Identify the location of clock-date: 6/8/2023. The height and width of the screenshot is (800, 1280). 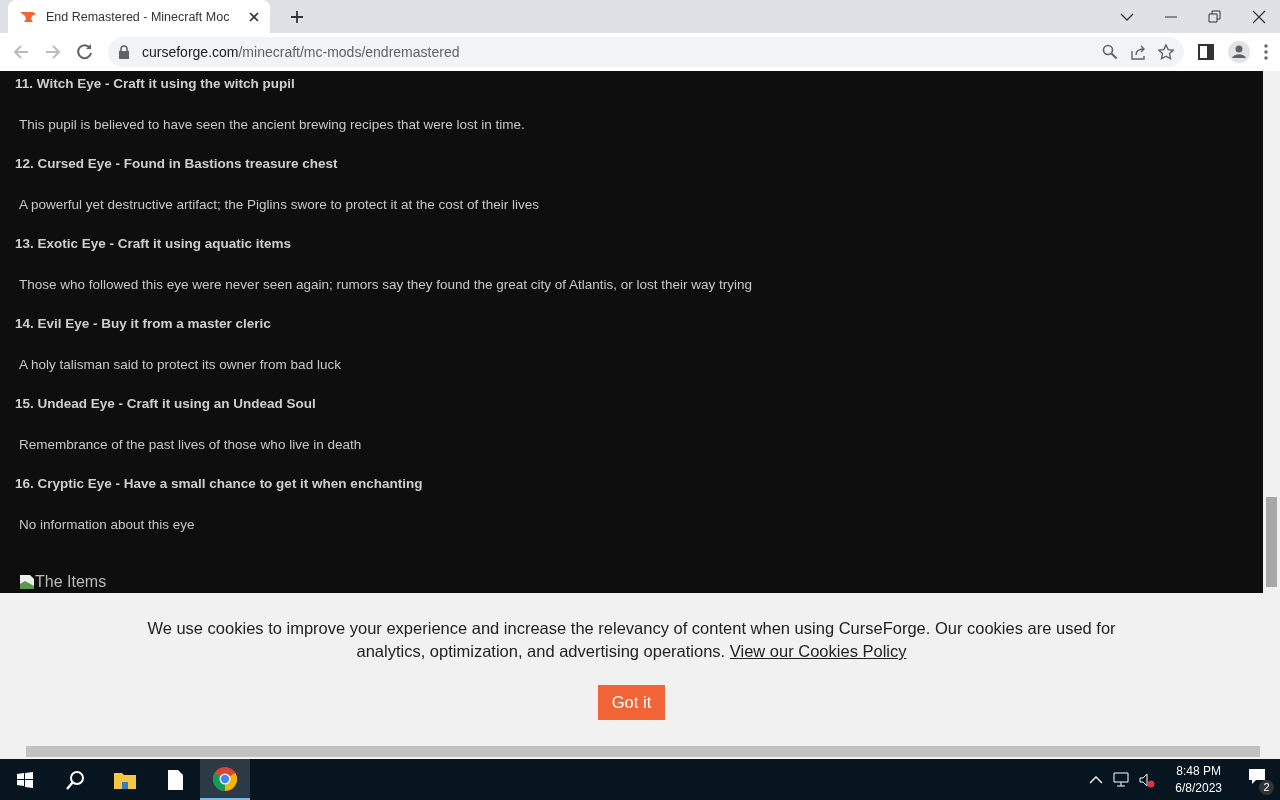
(1198, 788).